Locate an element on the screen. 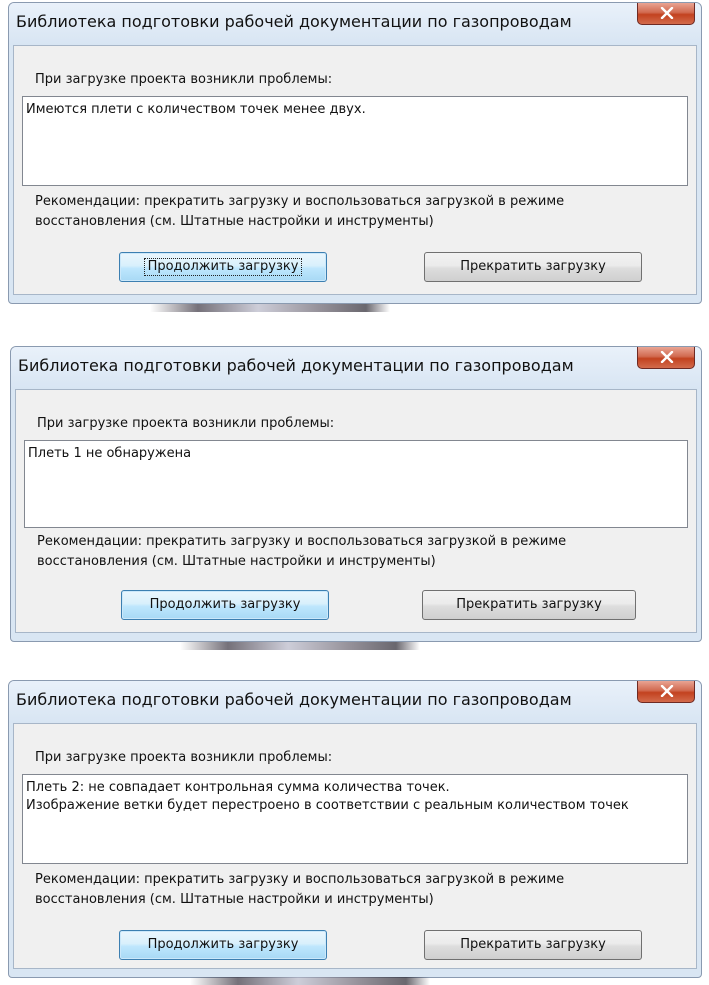  message-box: Плеть 1 не обнаружена is located at coordinates (356, 484).